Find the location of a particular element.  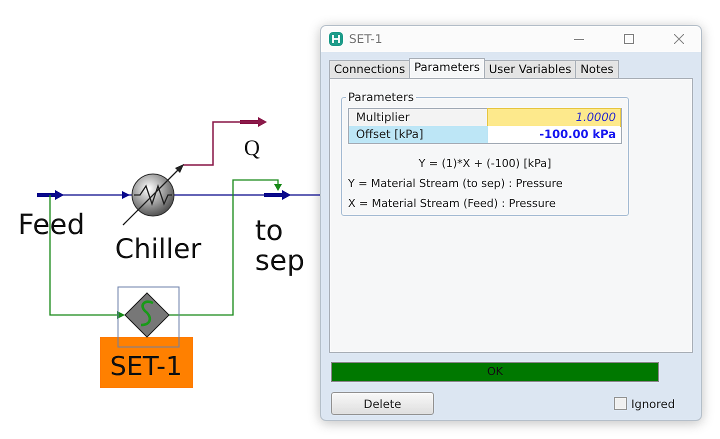

app-icon is located at coordinates (336, 39).